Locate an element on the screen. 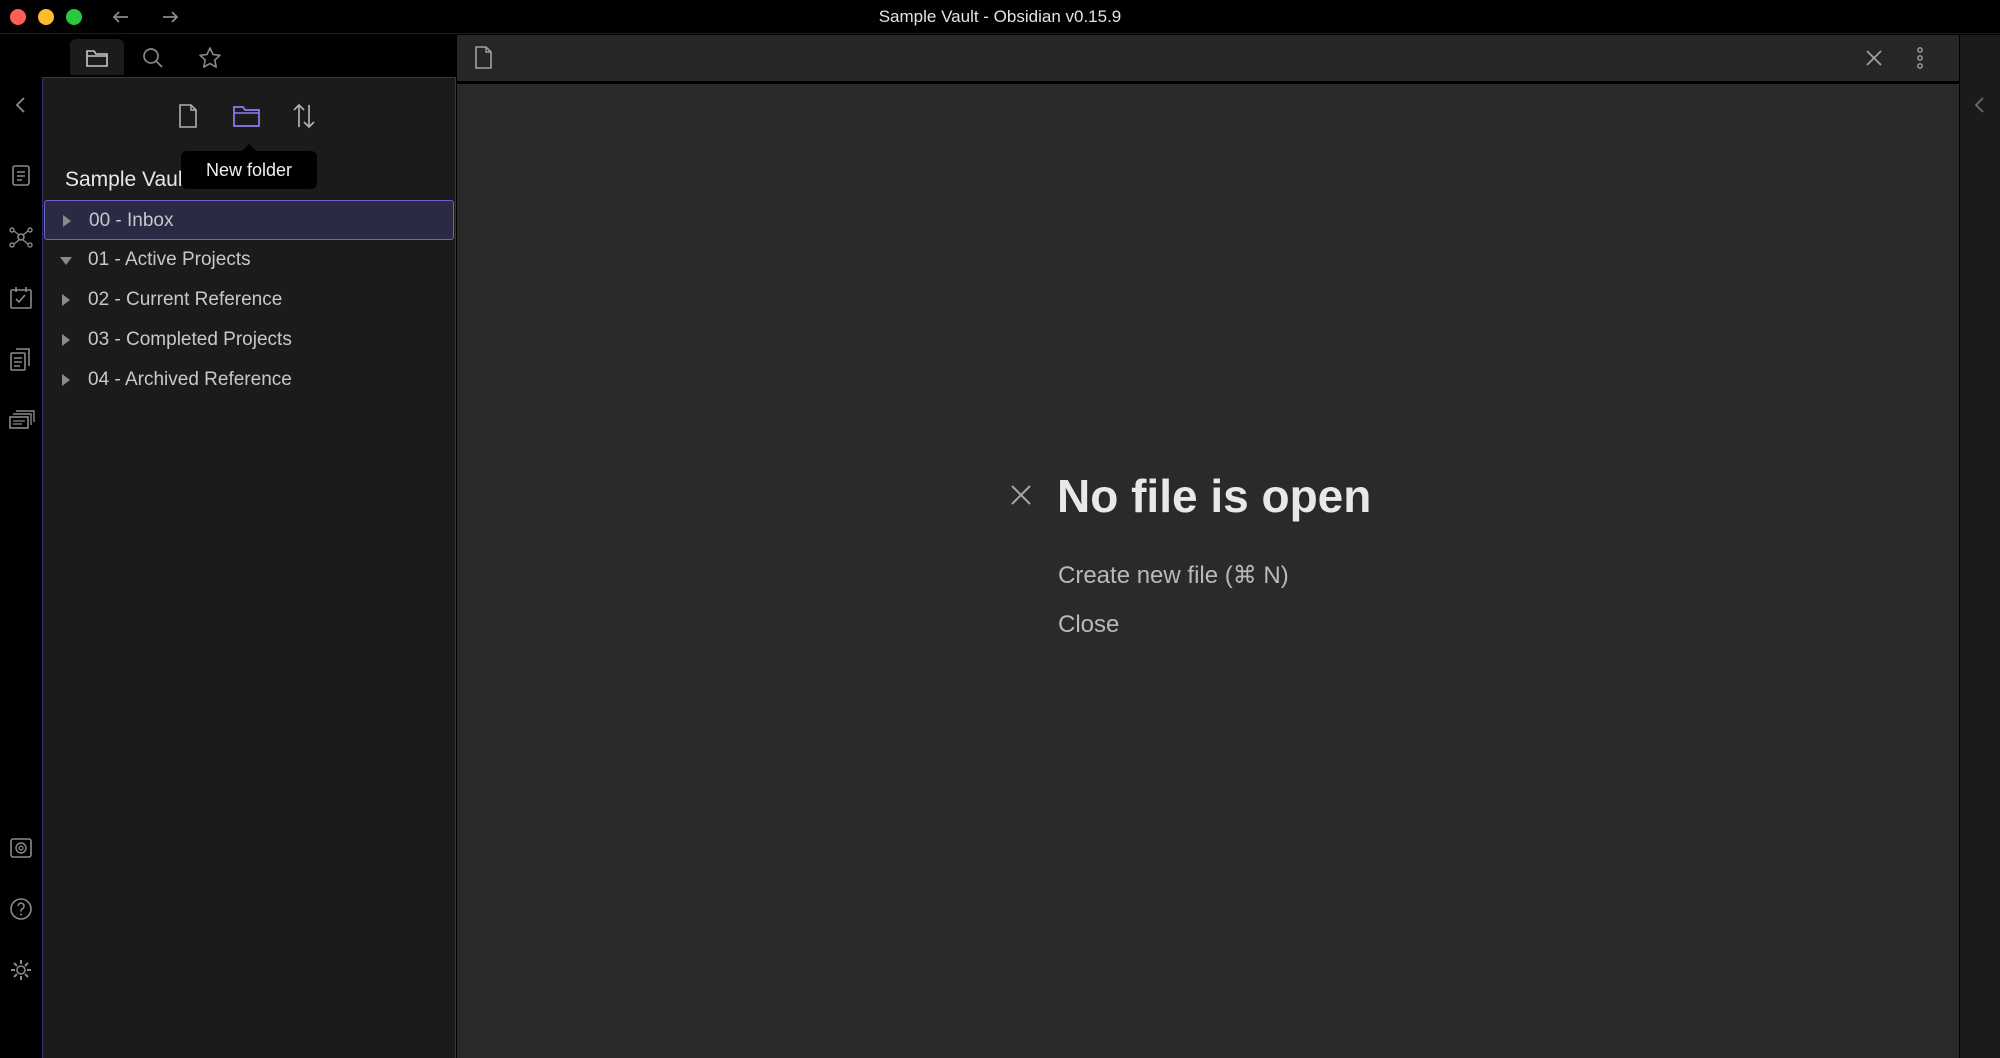 This screenshot has width=2000, height=1058. chevron-down-icon is located at coordinates (66, 261).